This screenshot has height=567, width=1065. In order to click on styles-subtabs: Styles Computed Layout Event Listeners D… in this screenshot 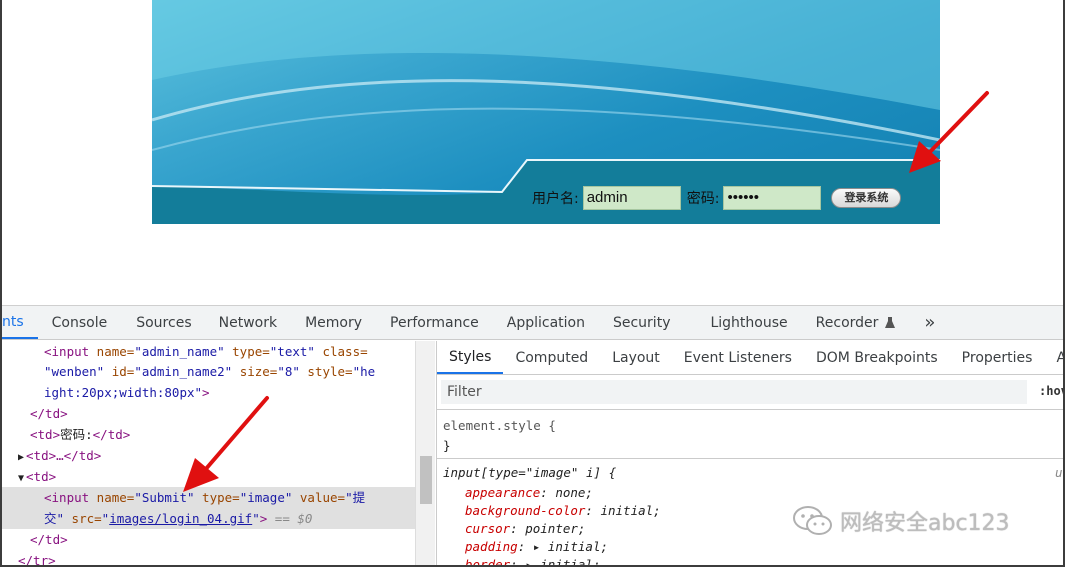, I will do `click(750, 358)`.